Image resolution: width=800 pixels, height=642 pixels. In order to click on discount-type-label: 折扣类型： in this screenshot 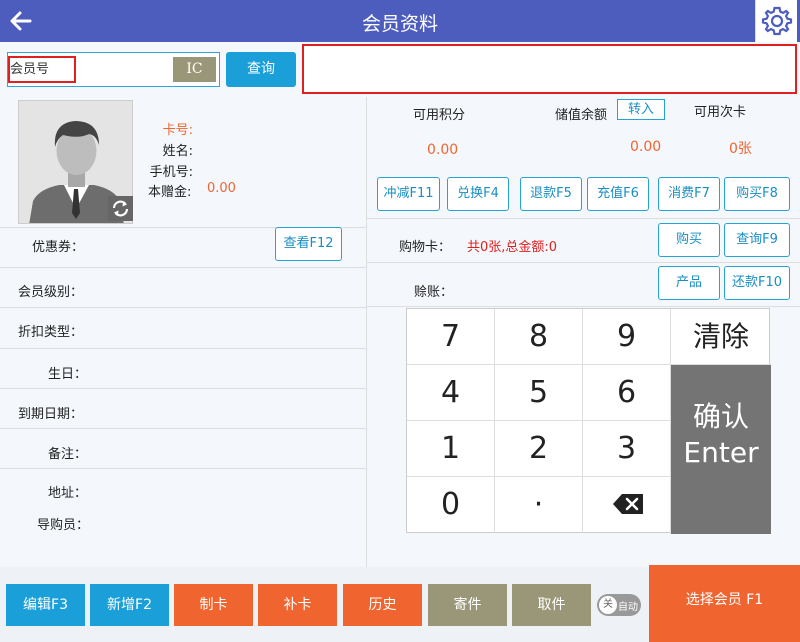, I will do `click(51, 332)`.